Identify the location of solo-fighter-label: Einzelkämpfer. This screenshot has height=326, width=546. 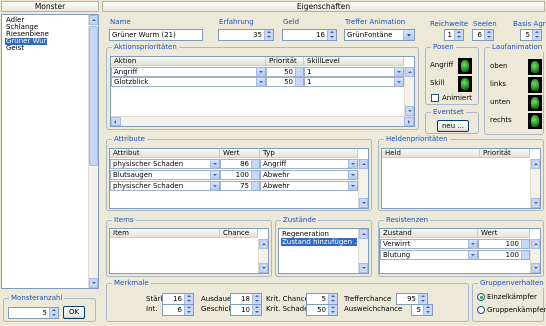
(512, 297).